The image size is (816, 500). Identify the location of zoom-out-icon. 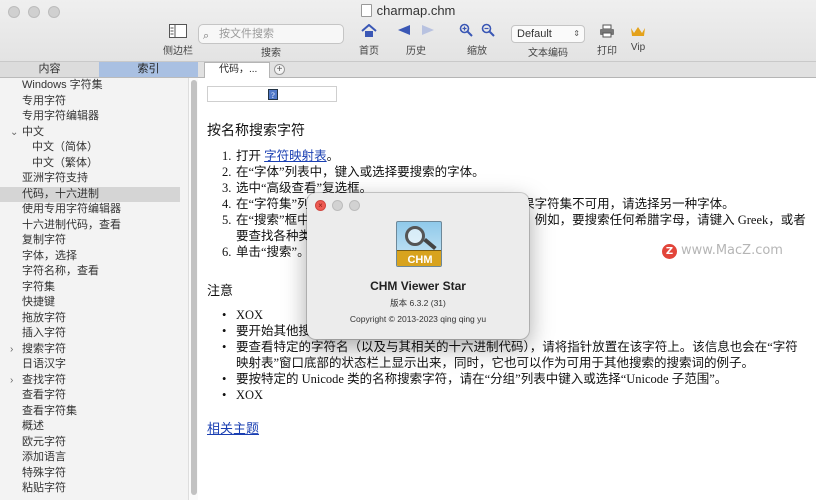
(488, 31).